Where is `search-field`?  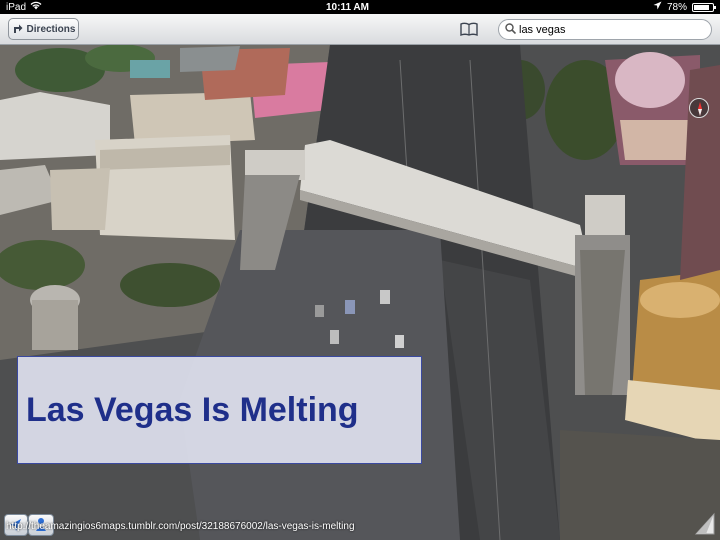 search-field is located at coordinates (605, 29).